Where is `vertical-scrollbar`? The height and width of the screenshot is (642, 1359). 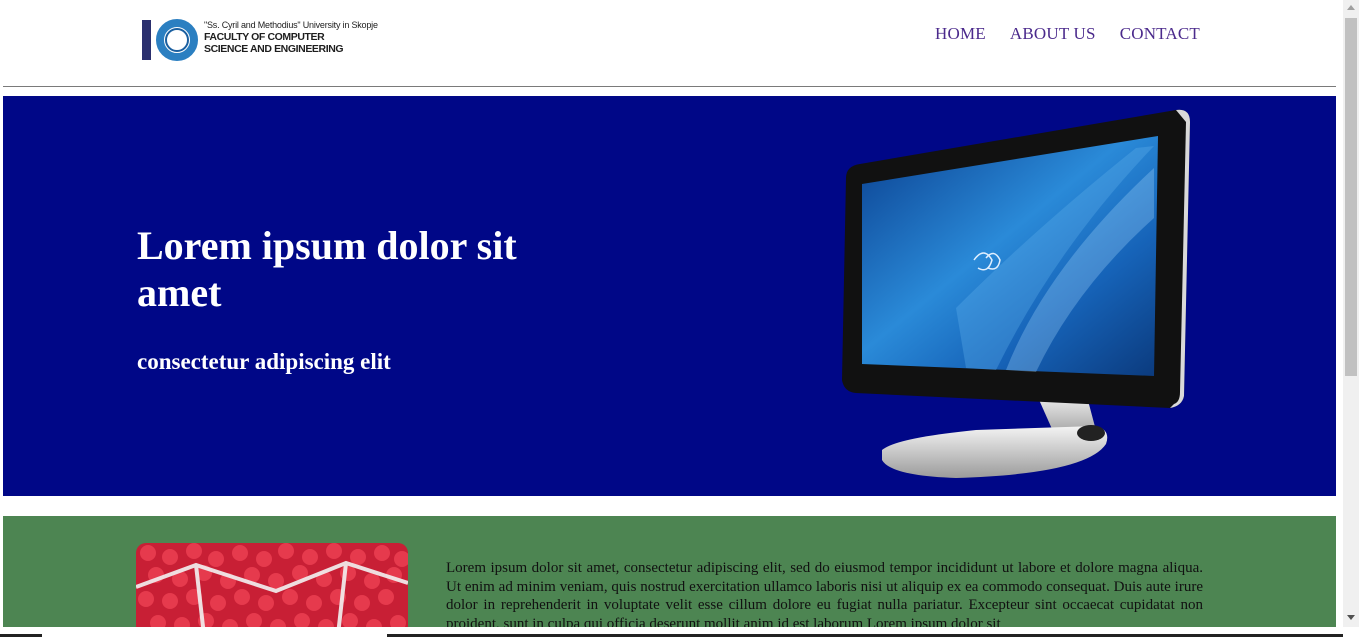
vertical-scrollbar is located at coordinates (1351, 313).